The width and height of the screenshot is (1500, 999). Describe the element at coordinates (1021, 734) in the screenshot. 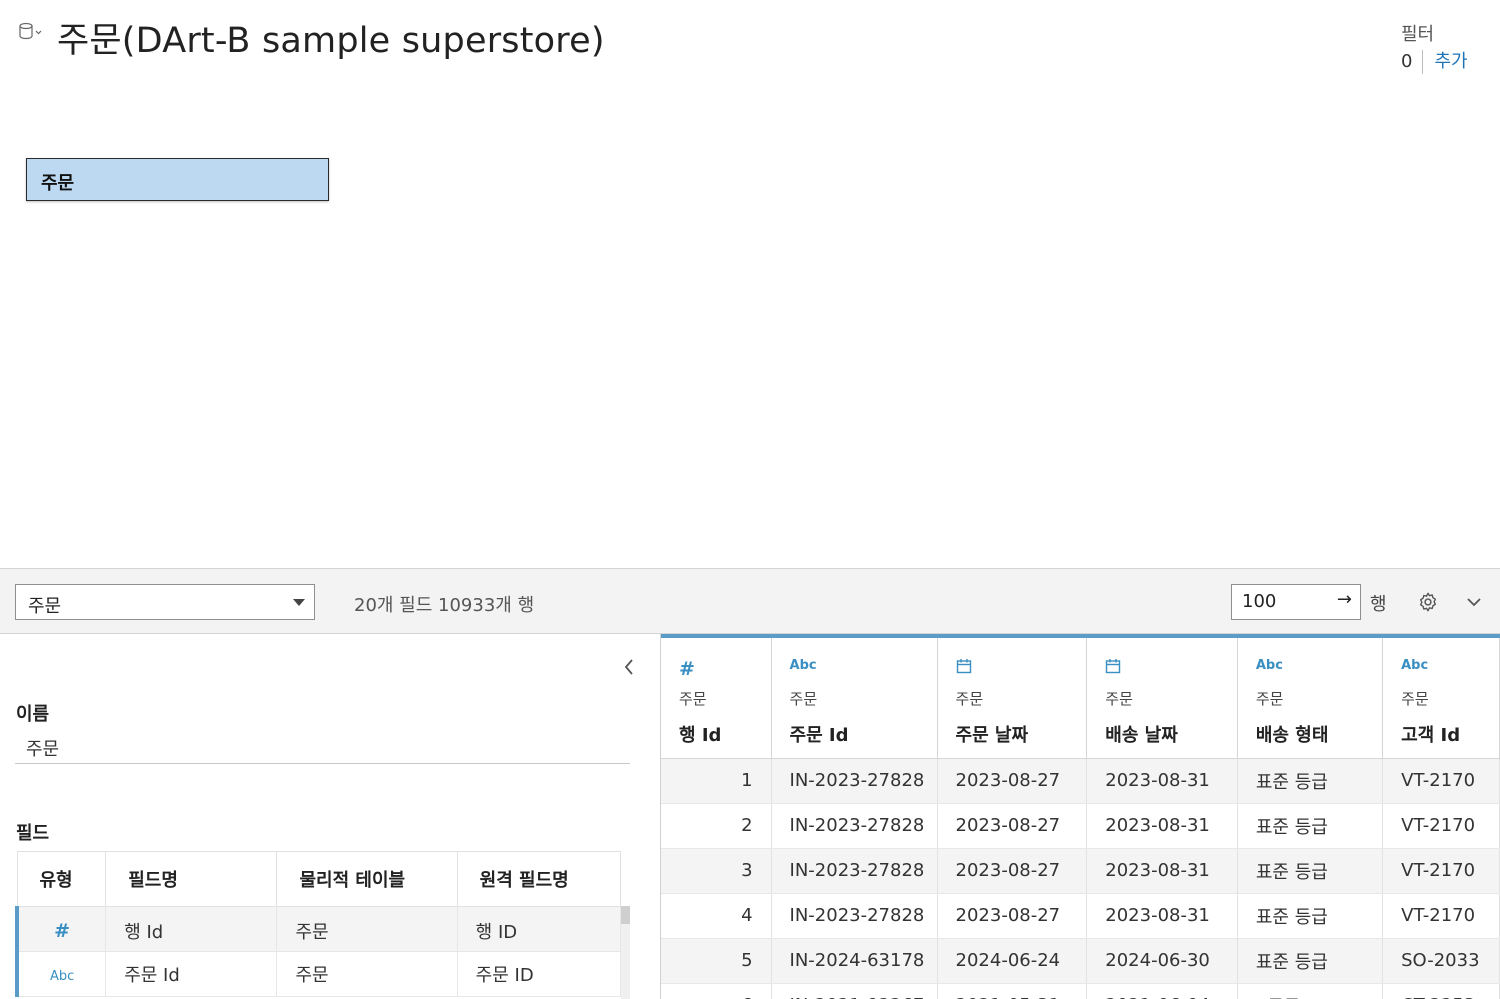

I see `column-name: 주문 날짜` at that location.